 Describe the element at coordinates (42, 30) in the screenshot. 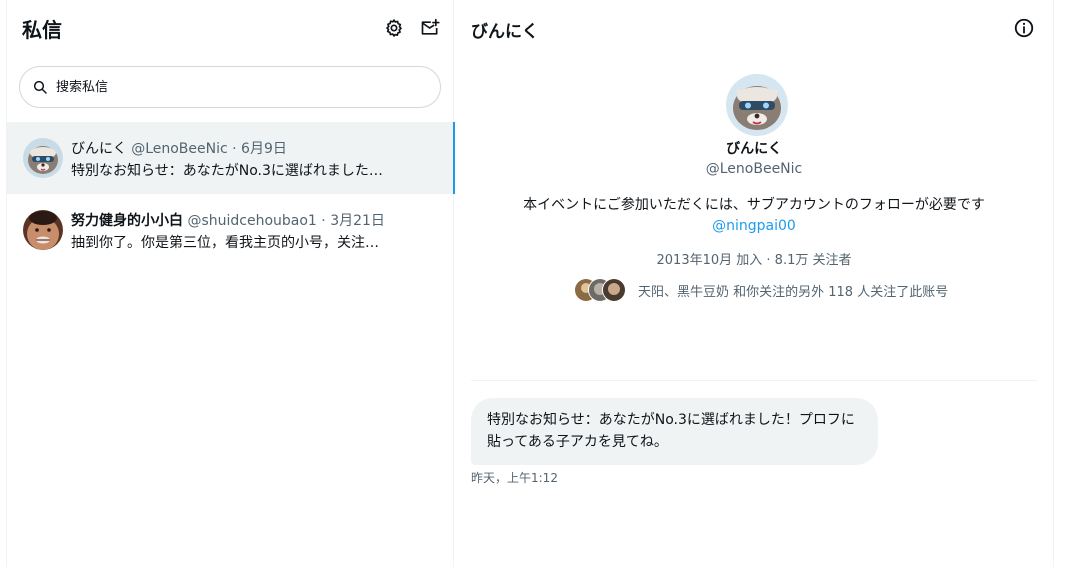

I see `sidebar-title: 私信` at that location.